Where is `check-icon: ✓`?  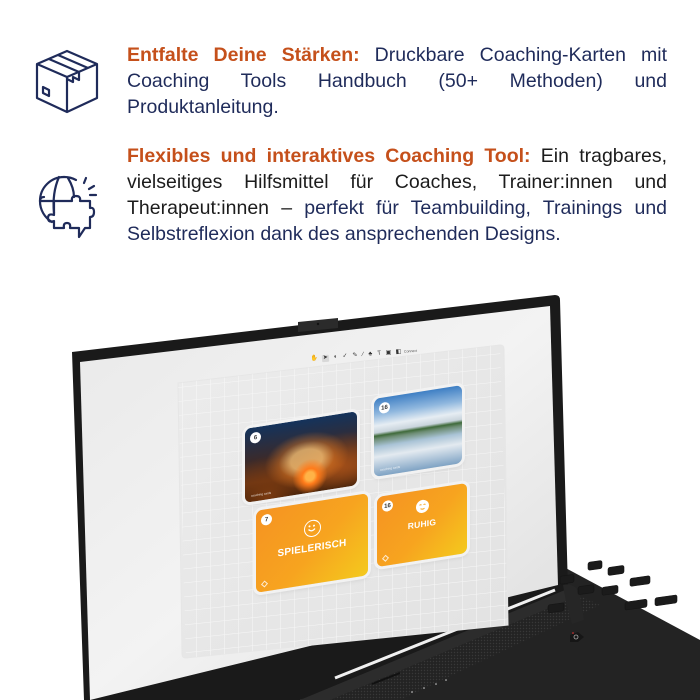
check-icon: ✓ is located at coordinates (344, 356).